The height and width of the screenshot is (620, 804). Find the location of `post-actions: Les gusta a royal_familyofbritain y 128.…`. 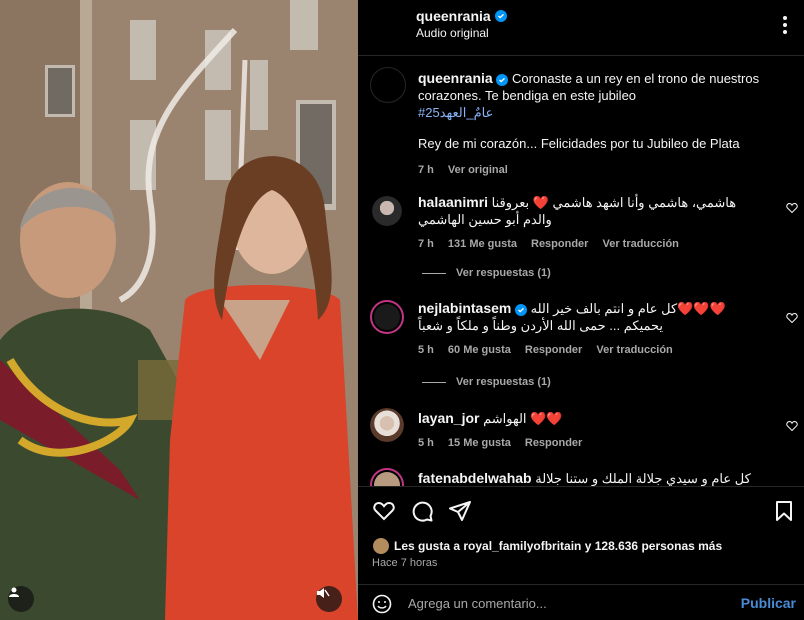

post-actions: Les gusta a royal_familyofbritain y 128.… is located at coordinates (581, 535).